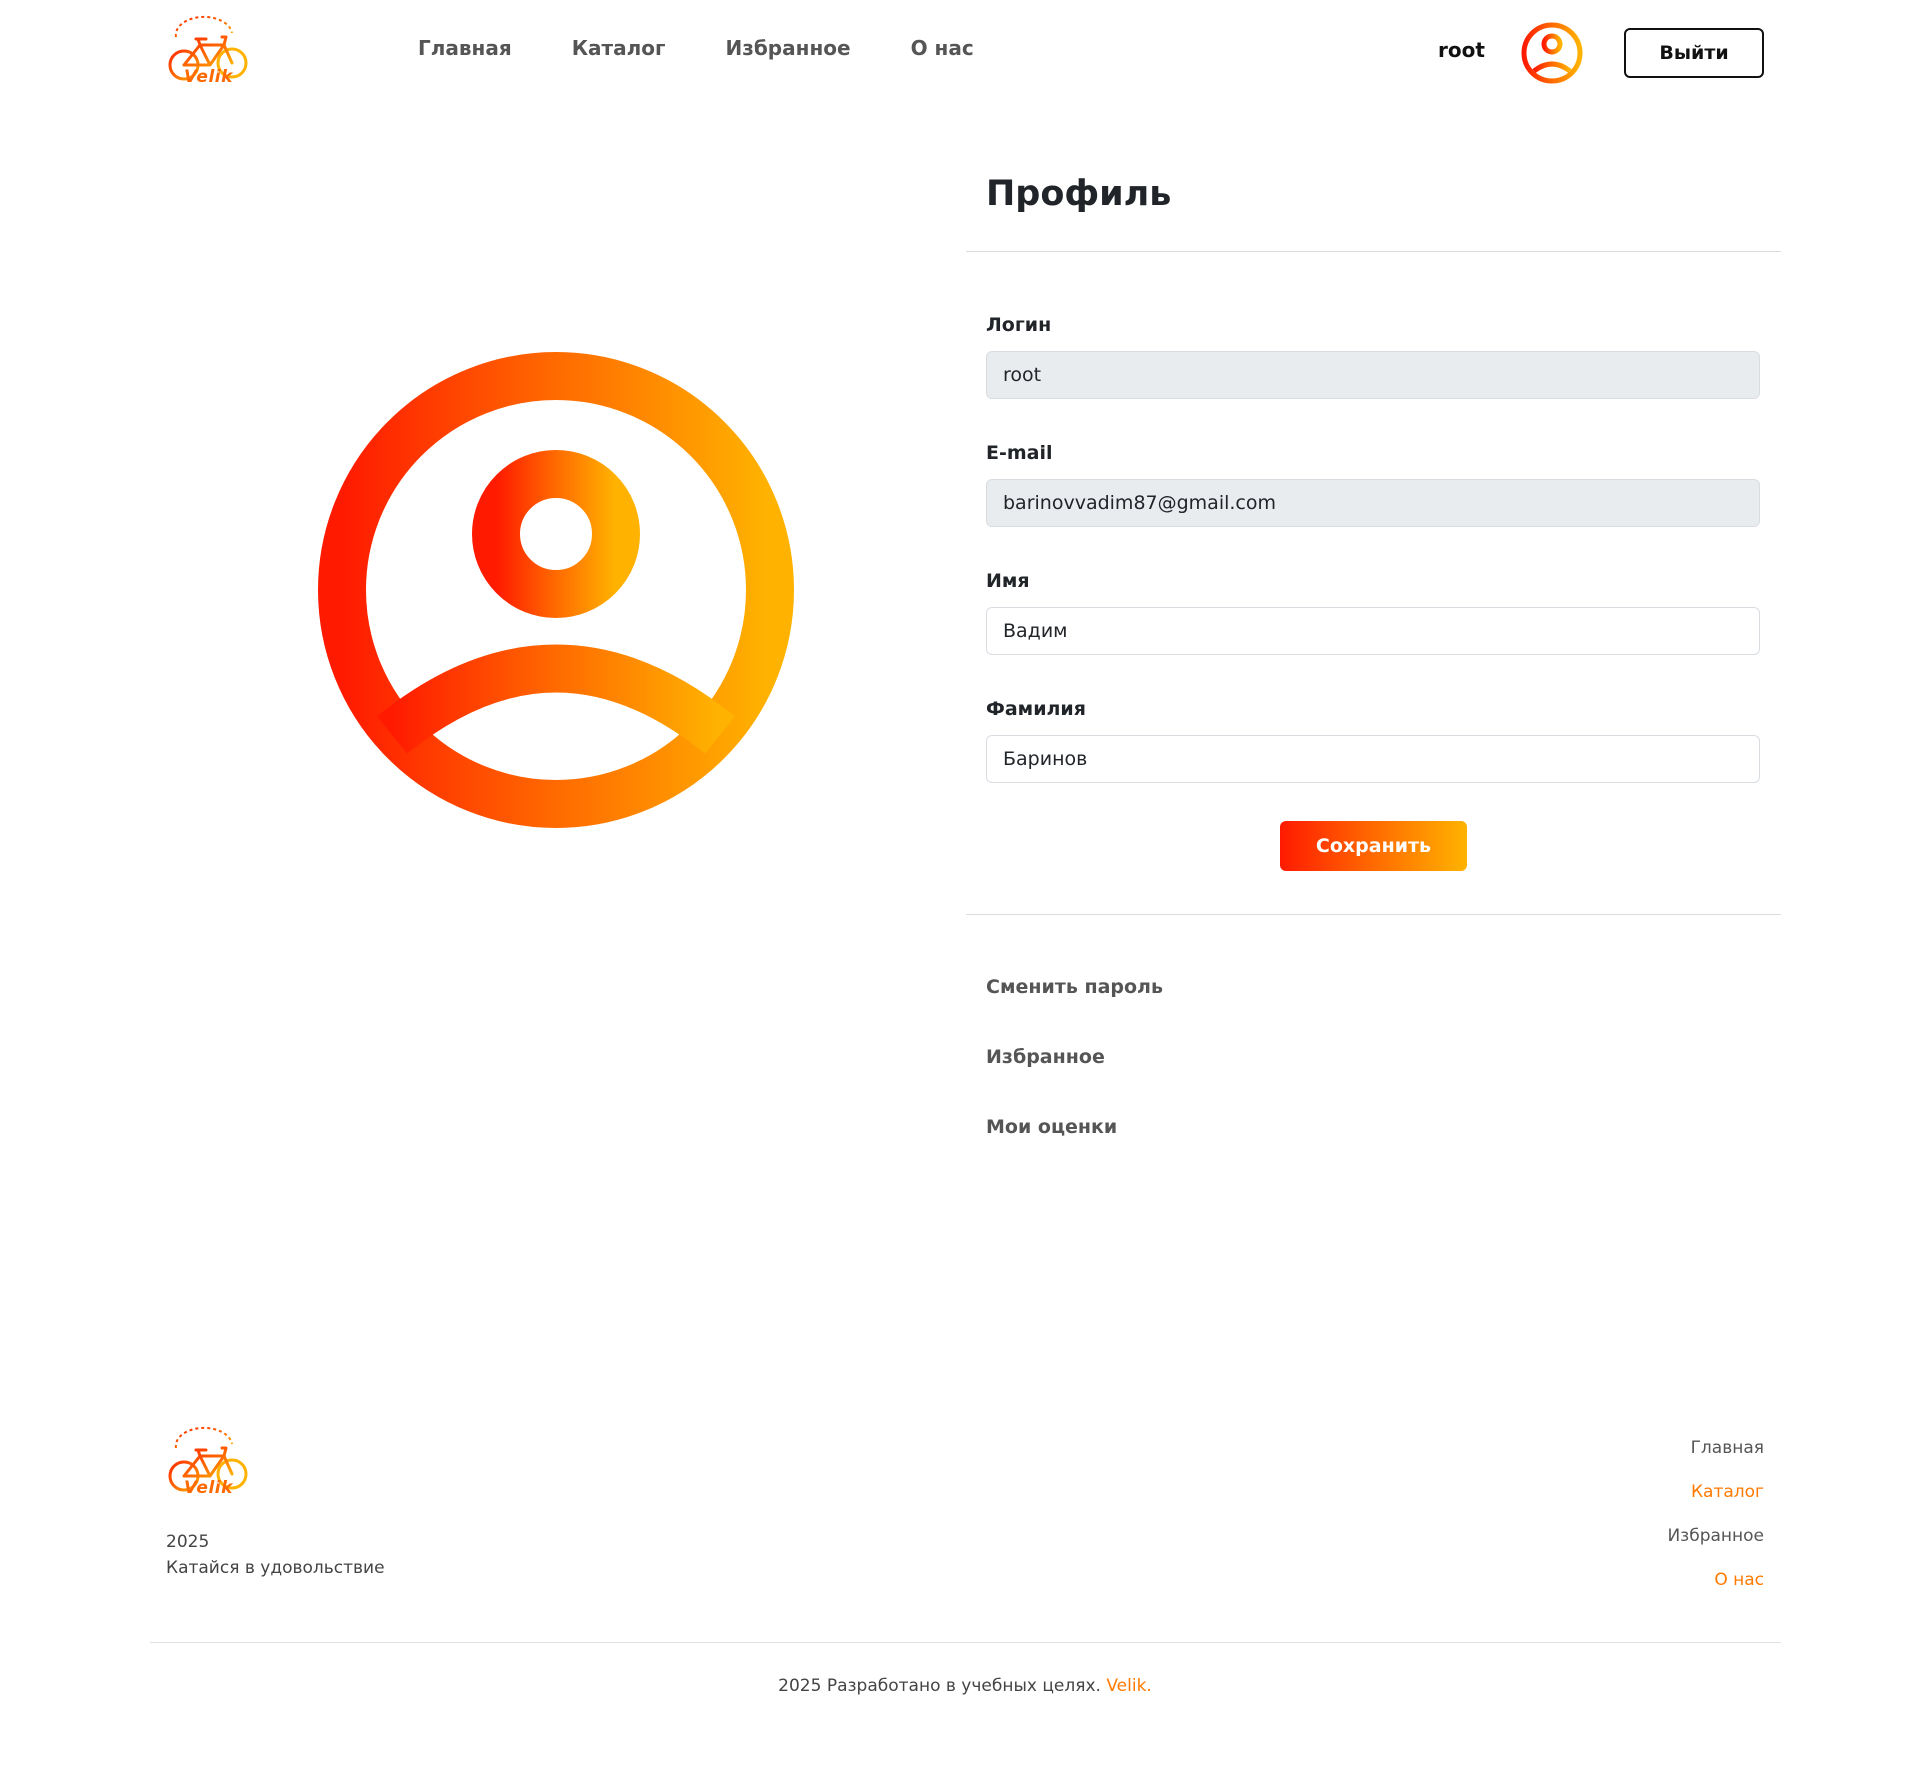  Describe the element at coordinates (1373, 375) in the screenshot. I see `login-field` at that location.